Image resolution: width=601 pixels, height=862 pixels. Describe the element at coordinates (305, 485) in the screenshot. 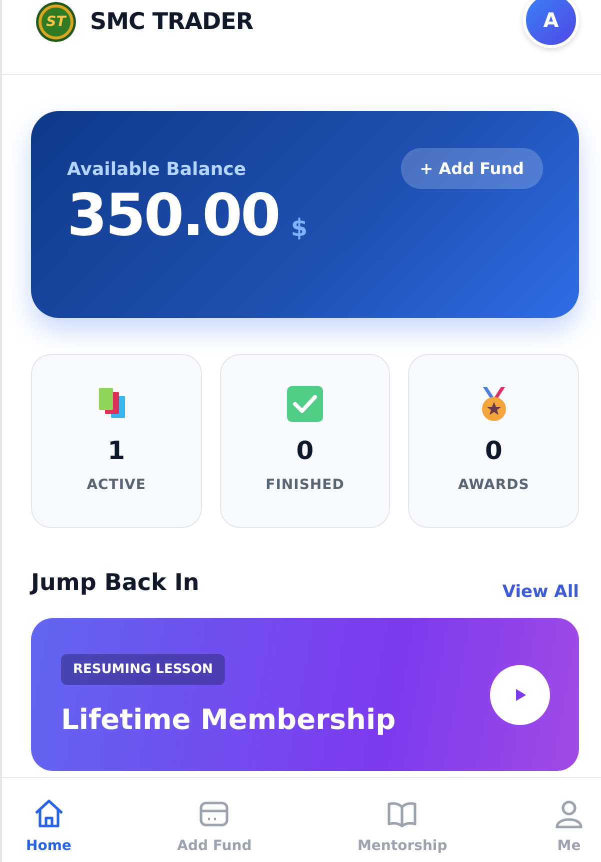

I see `stat-label: FINISHED` at that location.